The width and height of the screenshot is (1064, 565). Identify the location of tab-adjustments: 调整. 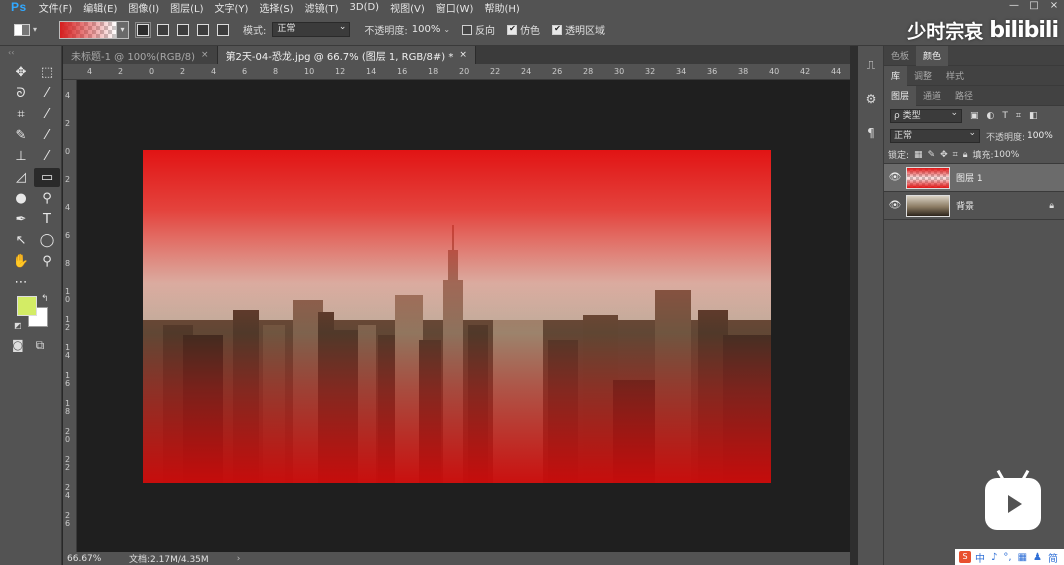
(923, 76).